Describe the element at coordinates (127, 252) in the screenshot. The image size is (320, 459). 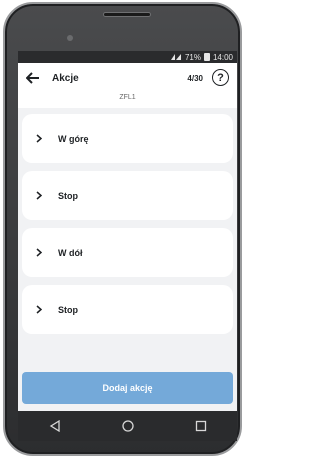
I see `action-item: W dół` at that location.